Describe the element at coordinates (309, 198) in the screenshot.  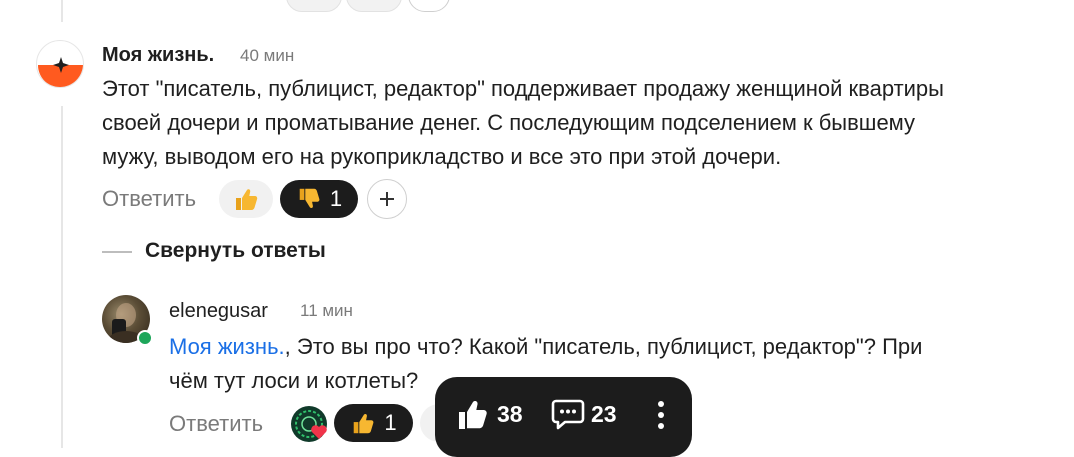
I see `thumbs-down-icon` at that location.